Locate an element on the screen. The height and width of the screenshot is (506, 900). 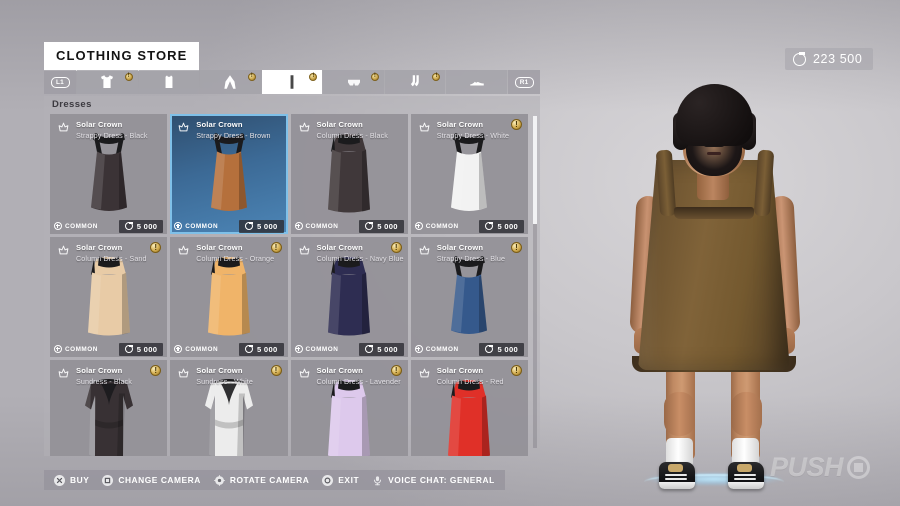
item-variant: Sundress - White is located at coordinates (224, 381).